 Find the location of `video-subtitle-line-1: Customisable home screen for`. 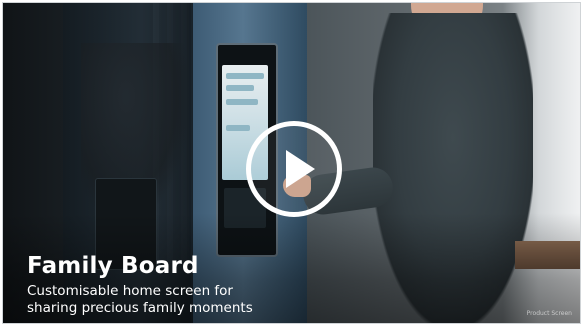

video-subtitle-line-1: Customisable home screen for is located at coordinates (130, 291).